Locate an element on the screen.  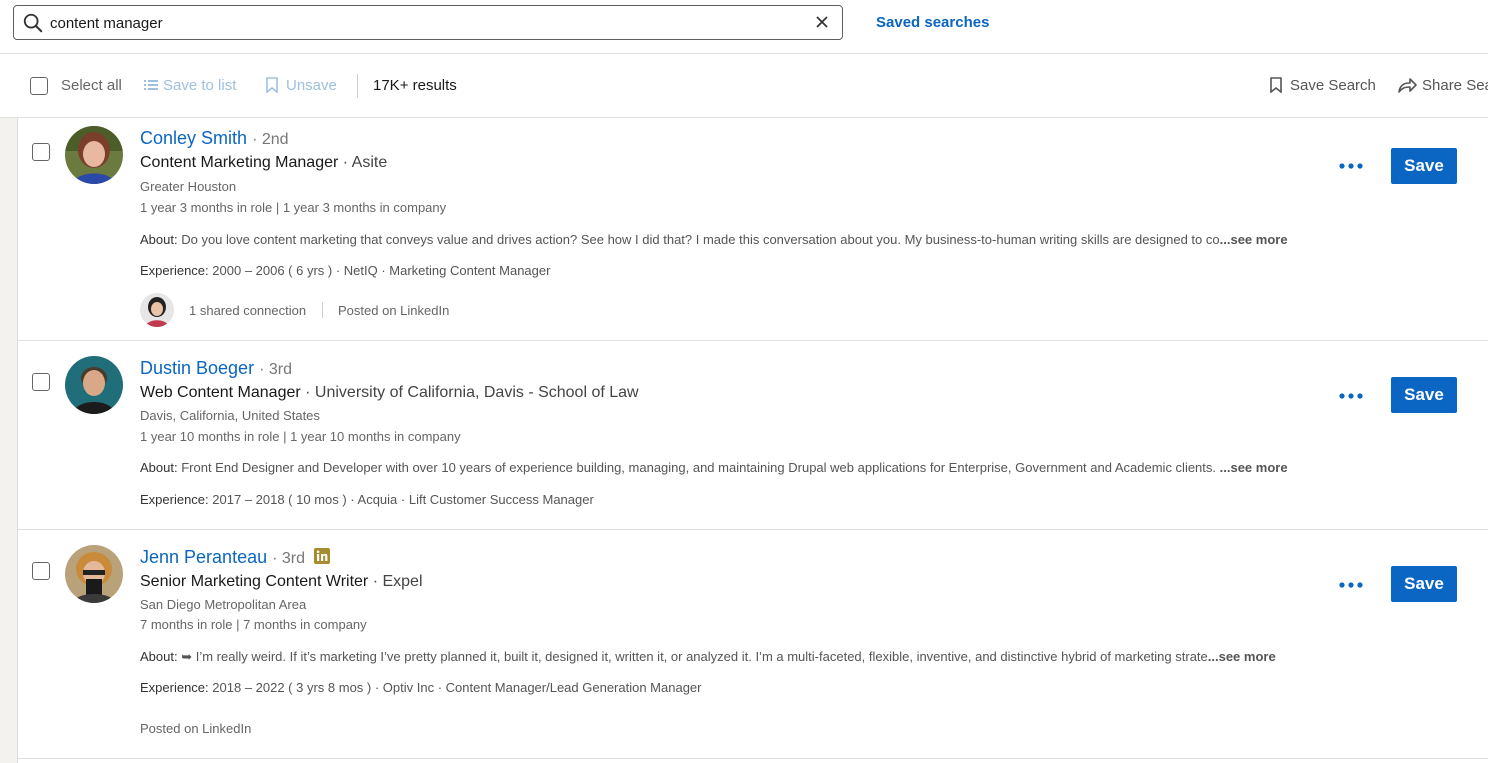
name-line: Conley Smith · 2nd is located at coordinates (214, 138).